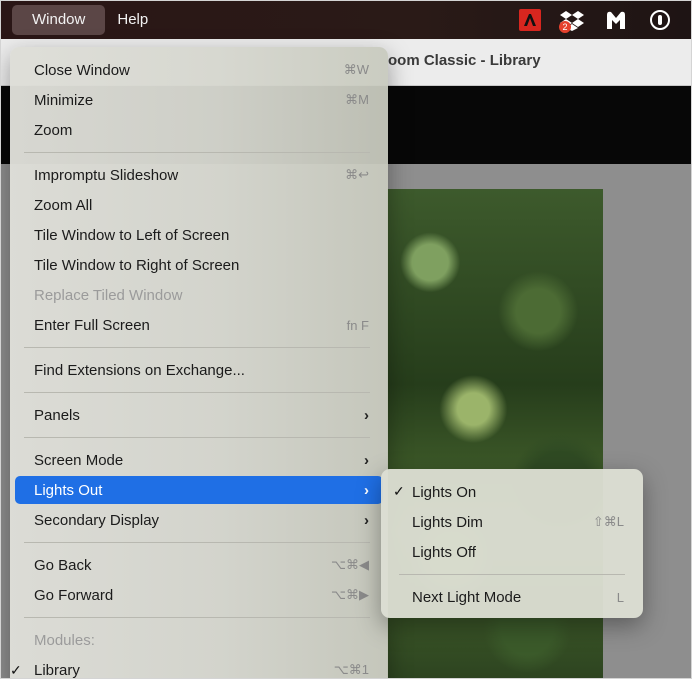  Describe the element at coordinates (199, 460) in the screenshot. I see `menu-item-screen-mode: Screen Mode ›` at that location.